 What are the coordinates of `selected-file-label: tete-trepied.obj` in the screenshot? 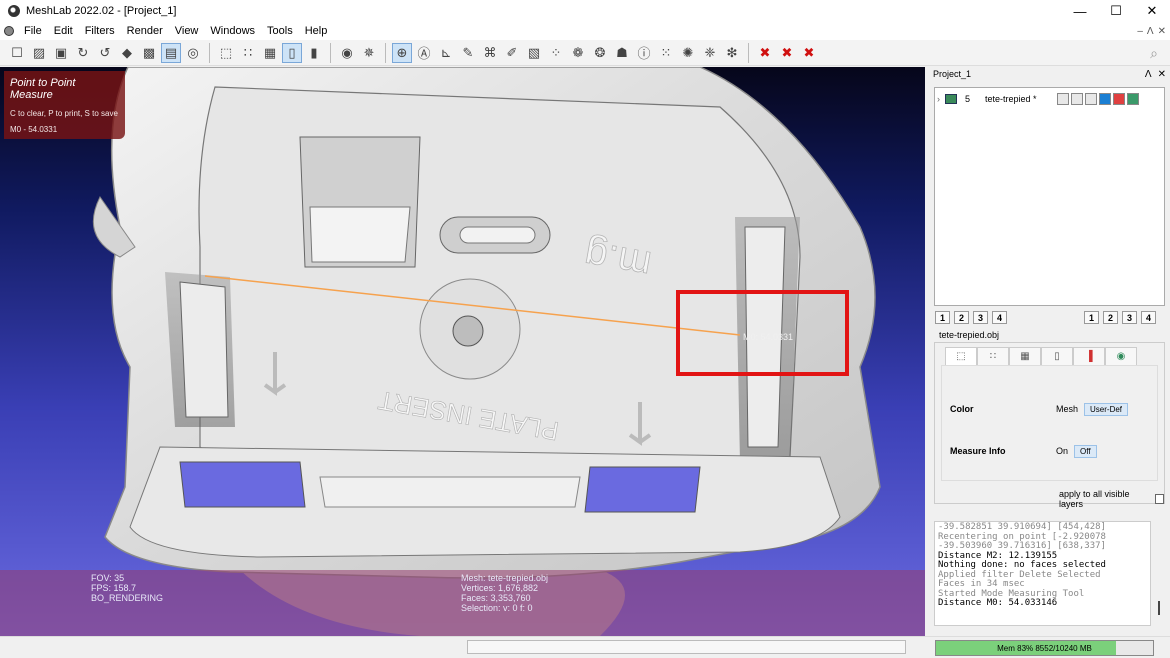 It's located at (969, 335).